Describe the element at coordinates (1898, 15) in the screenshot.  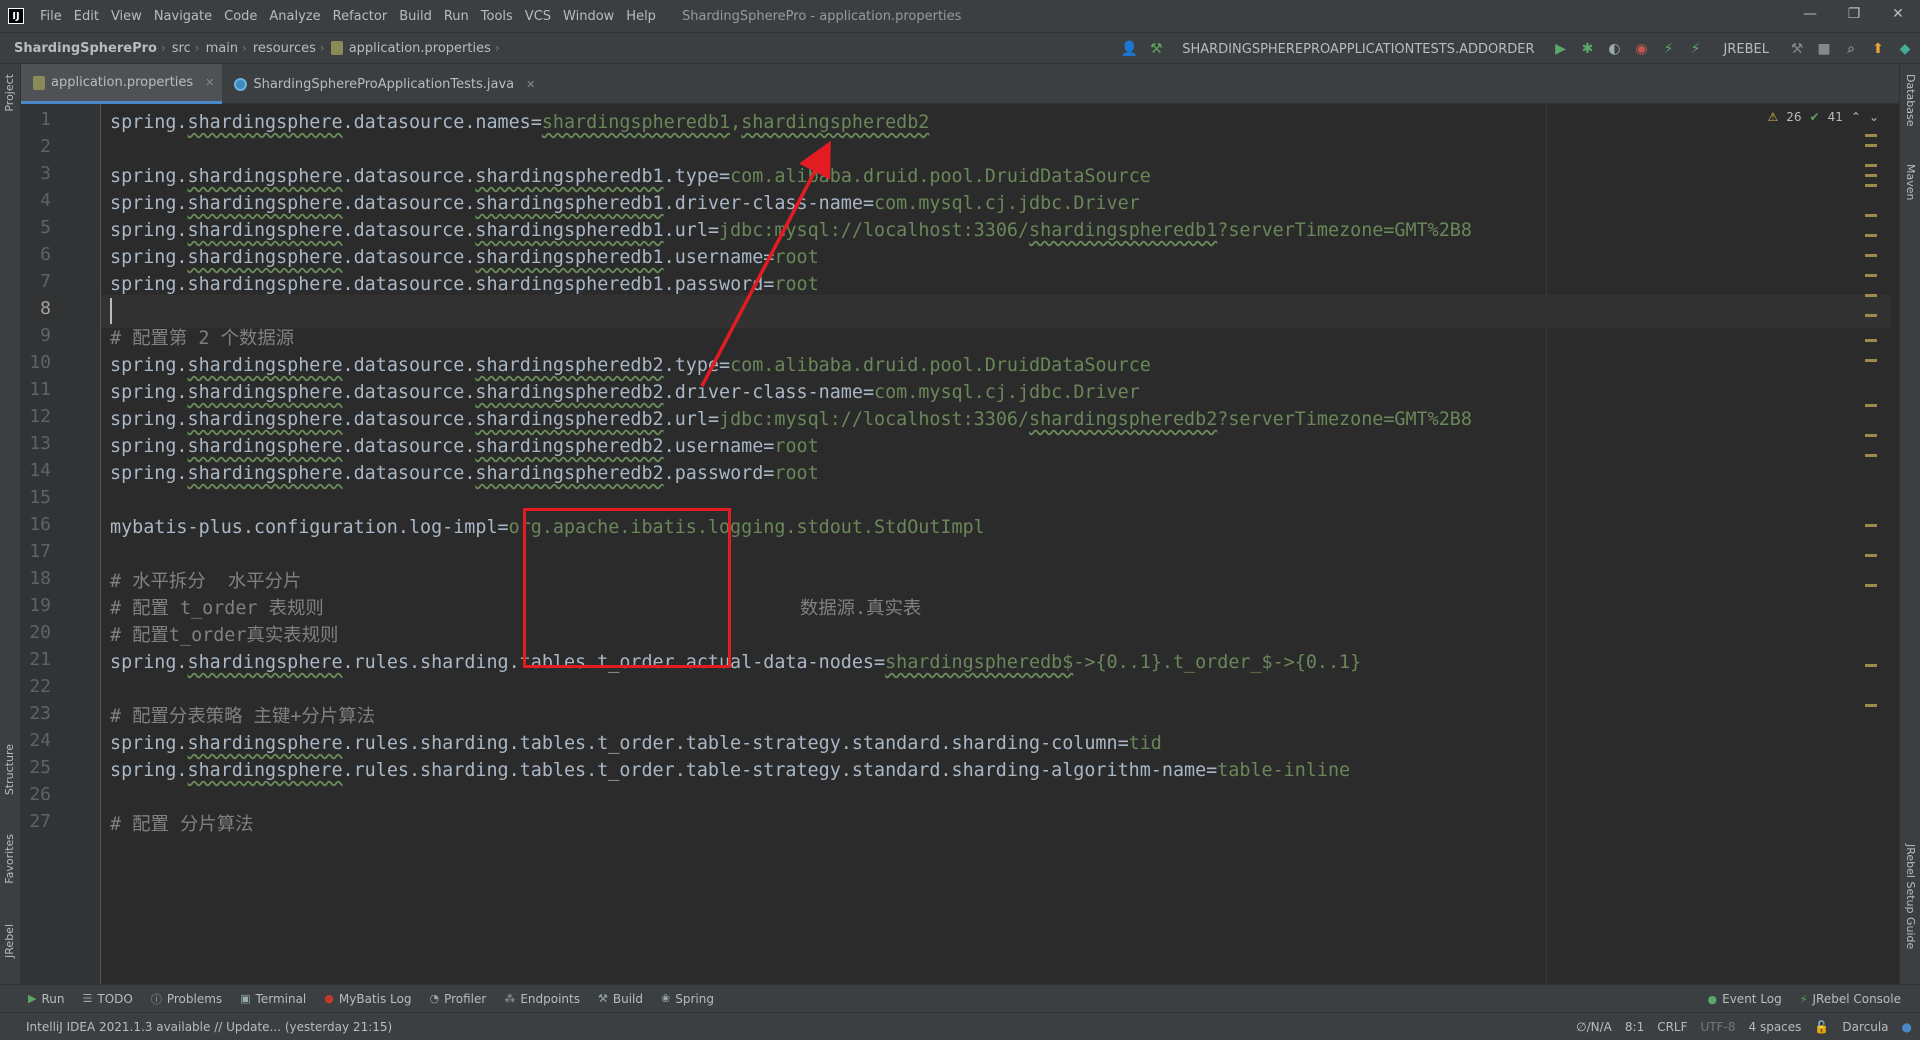
I see `close-window-icon: ✕` at that location.